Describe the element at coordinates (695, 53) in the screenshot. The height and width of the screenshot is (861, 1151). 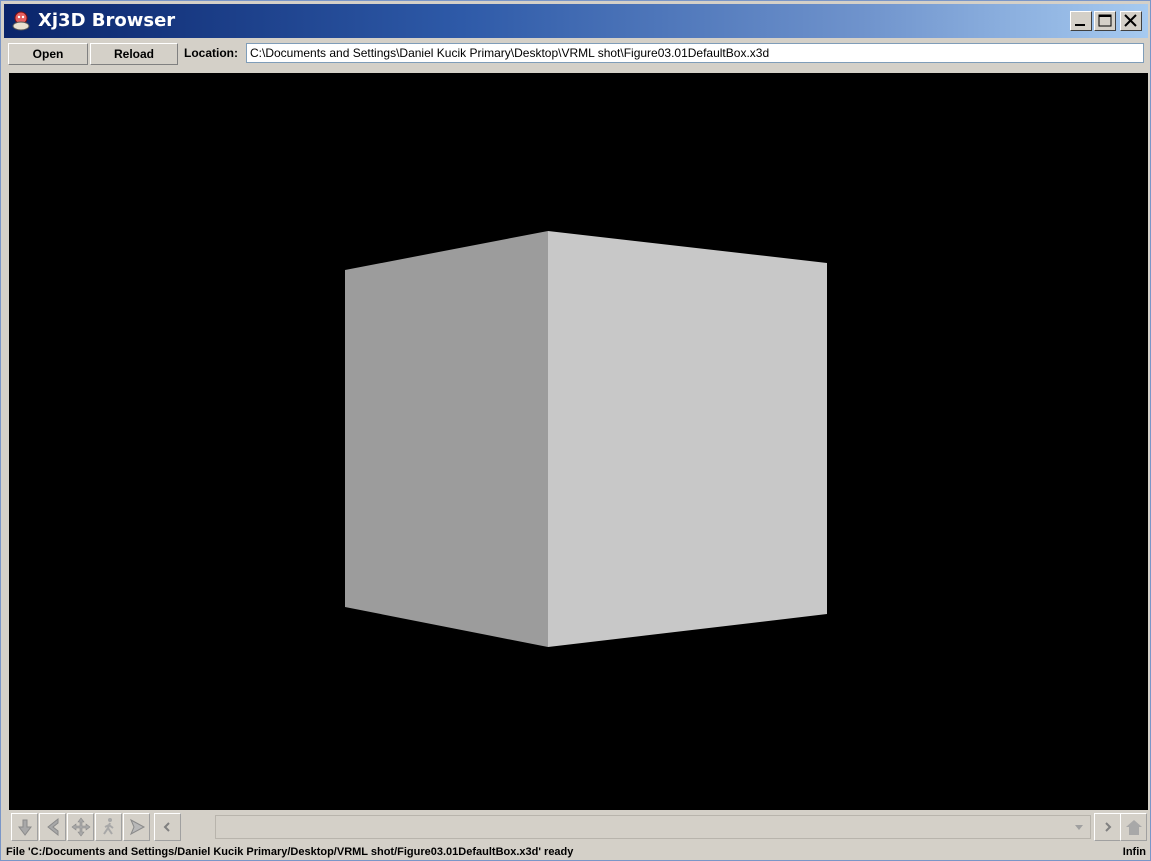
I see `location-input` at that location.